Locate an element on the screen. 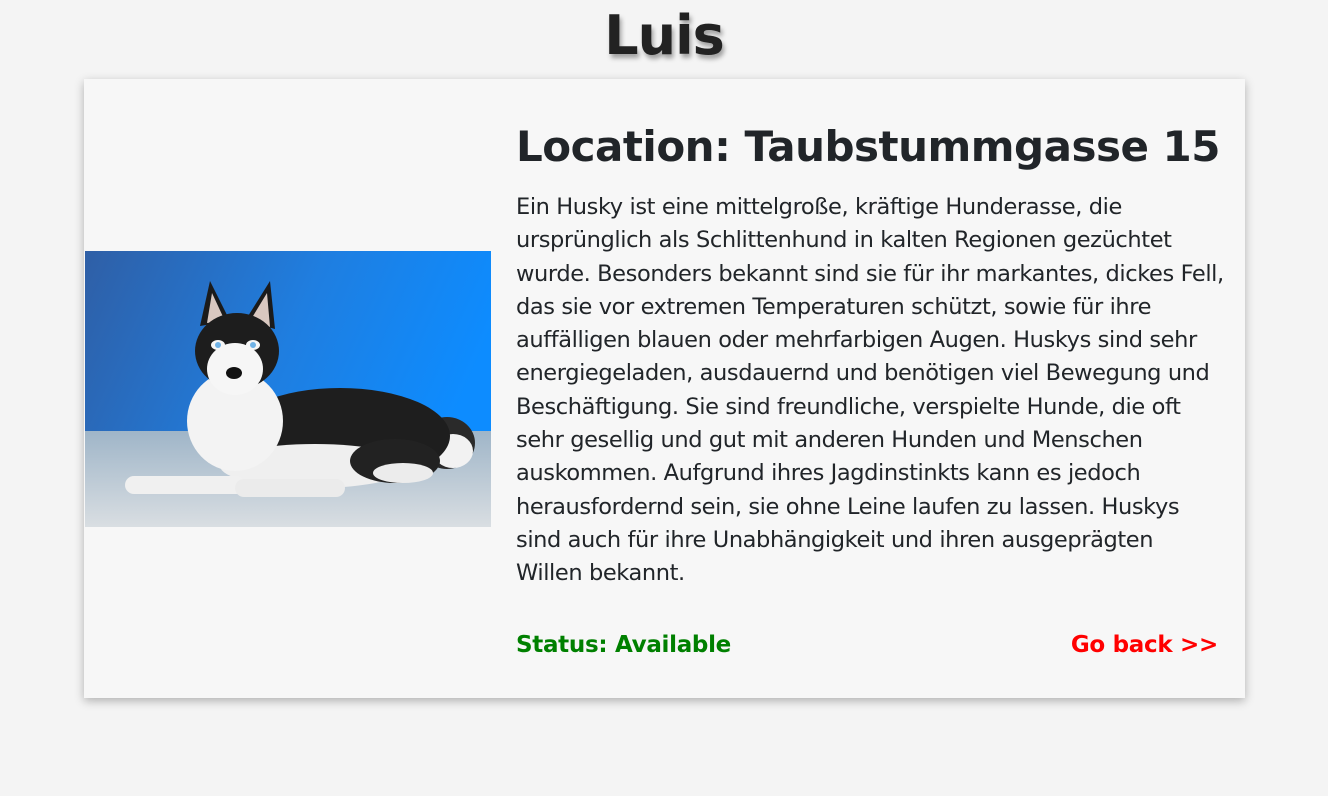 This screenshot has width=1328, height=796. page-title: Luis is located at coordinates (664, 35).